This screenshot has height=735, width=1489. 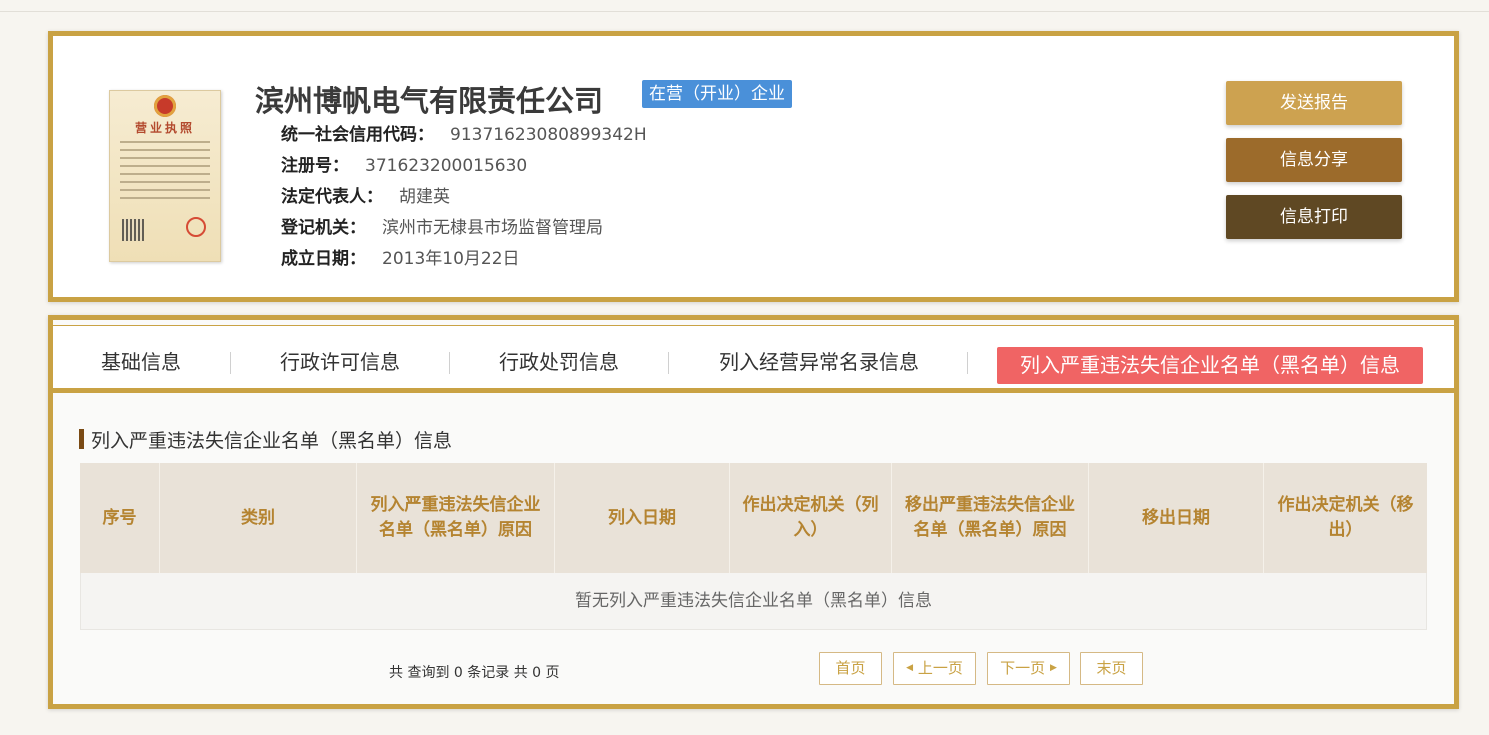 What do you see at coordinates (332, 197) in the screenshot?
I see `field-label: 法定代表人：` at bounding box center [332, 197].